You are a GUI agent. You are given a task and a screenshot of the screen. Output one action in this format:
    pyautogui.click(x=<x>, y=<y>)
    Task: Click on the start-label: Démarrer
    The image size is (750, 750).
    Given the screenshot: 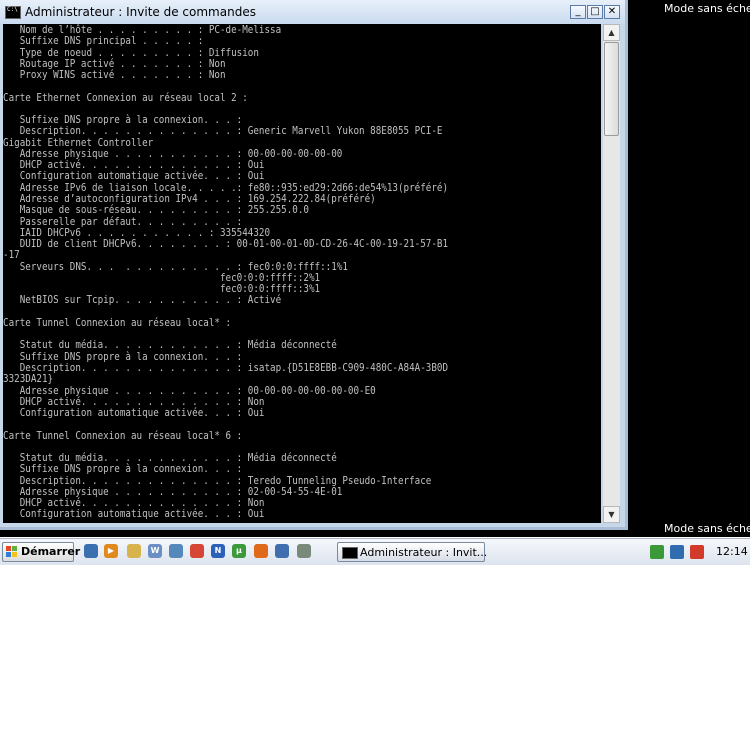 What is the action you would take?
    pyautogui.click(x=51, y=551)
    